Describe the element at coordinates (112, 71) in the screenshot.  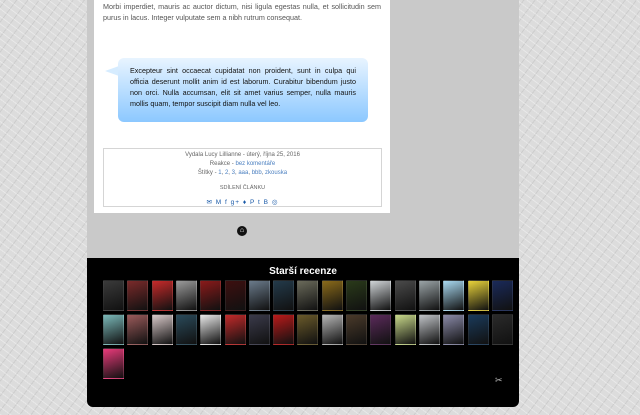
I see `quote-bubble-tail` at that location.